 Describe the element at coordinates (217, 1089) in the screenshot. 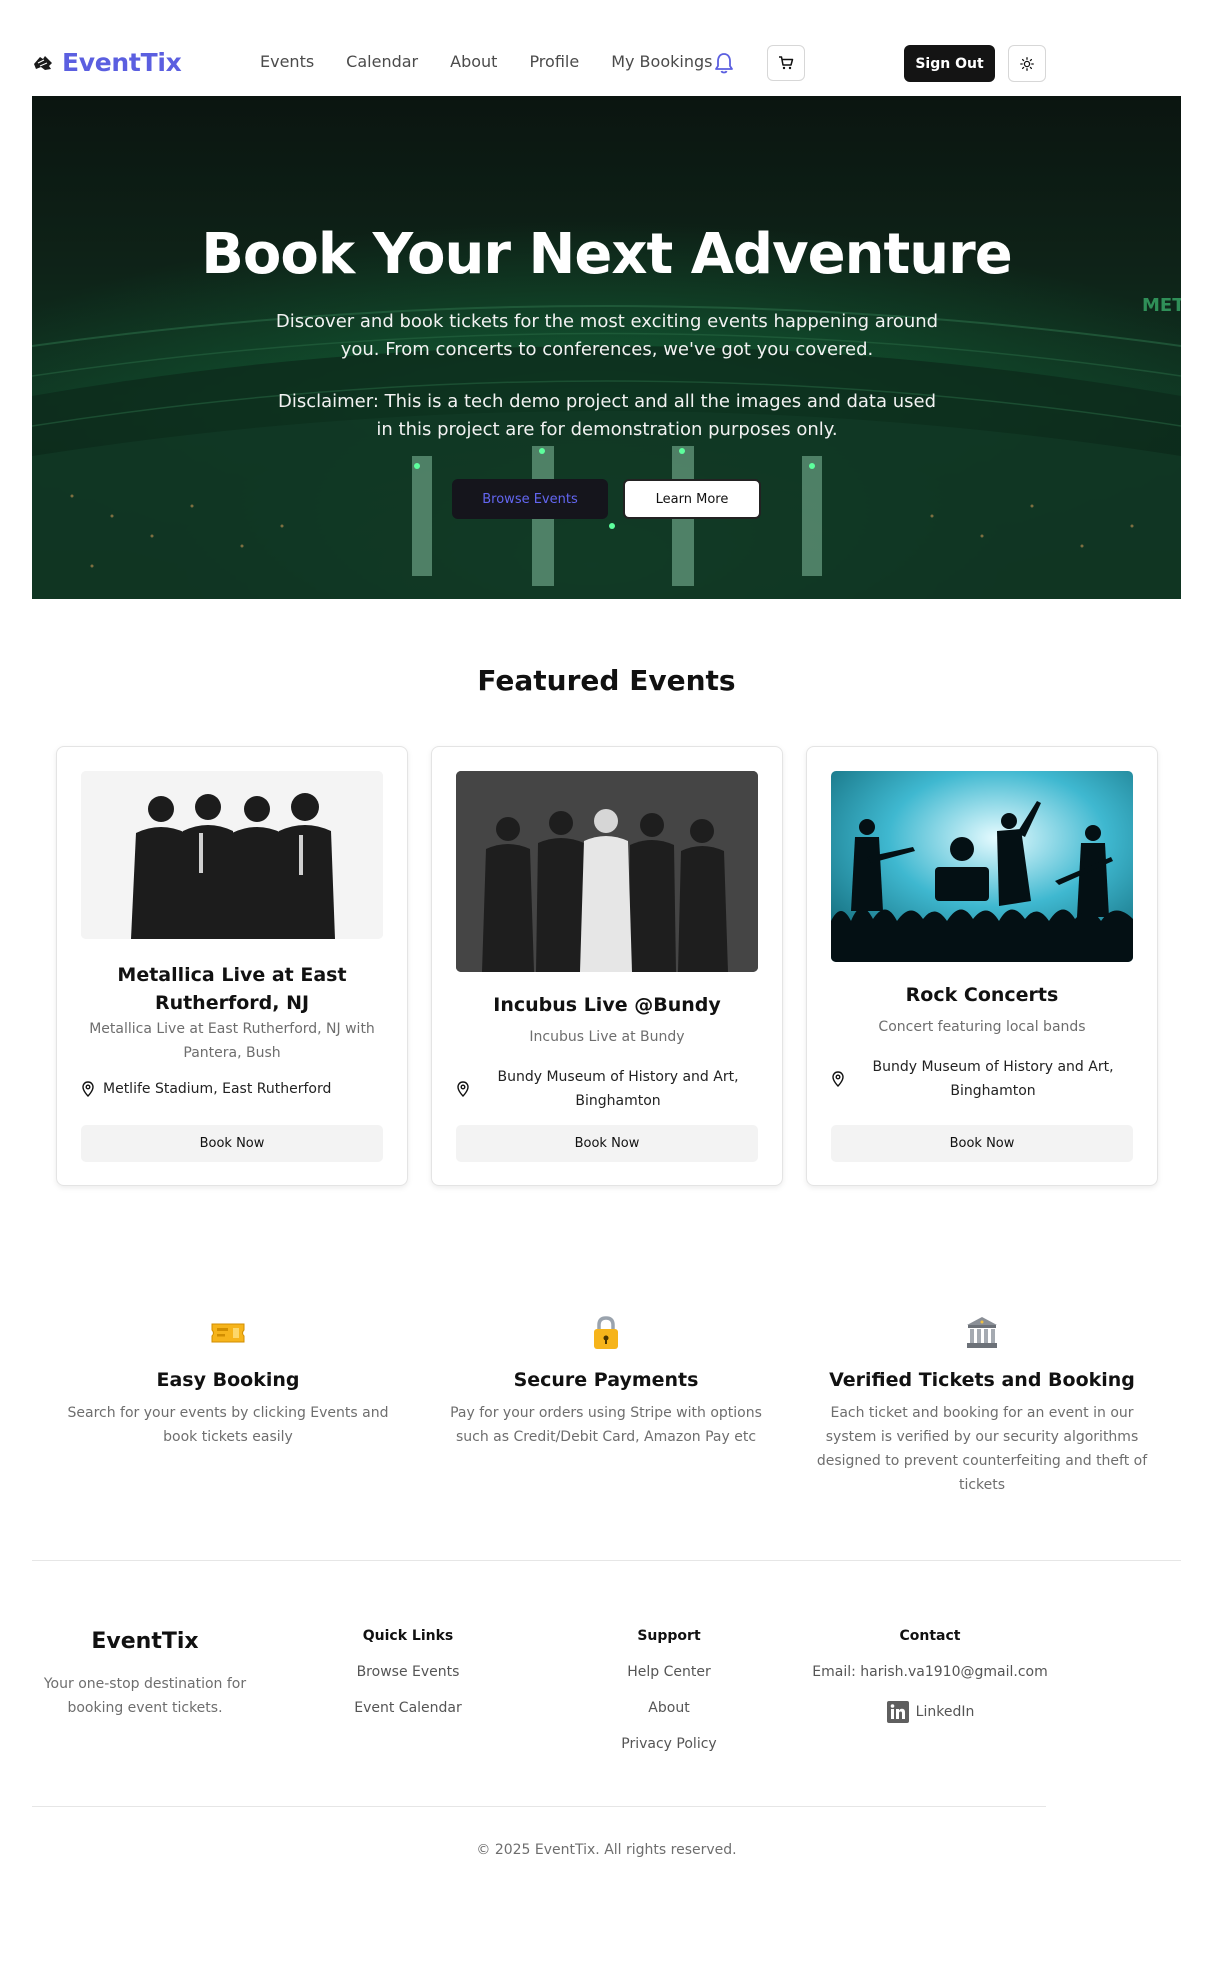

I see `event-location-text: Metlife Stadium, East Rutherford` at that location.